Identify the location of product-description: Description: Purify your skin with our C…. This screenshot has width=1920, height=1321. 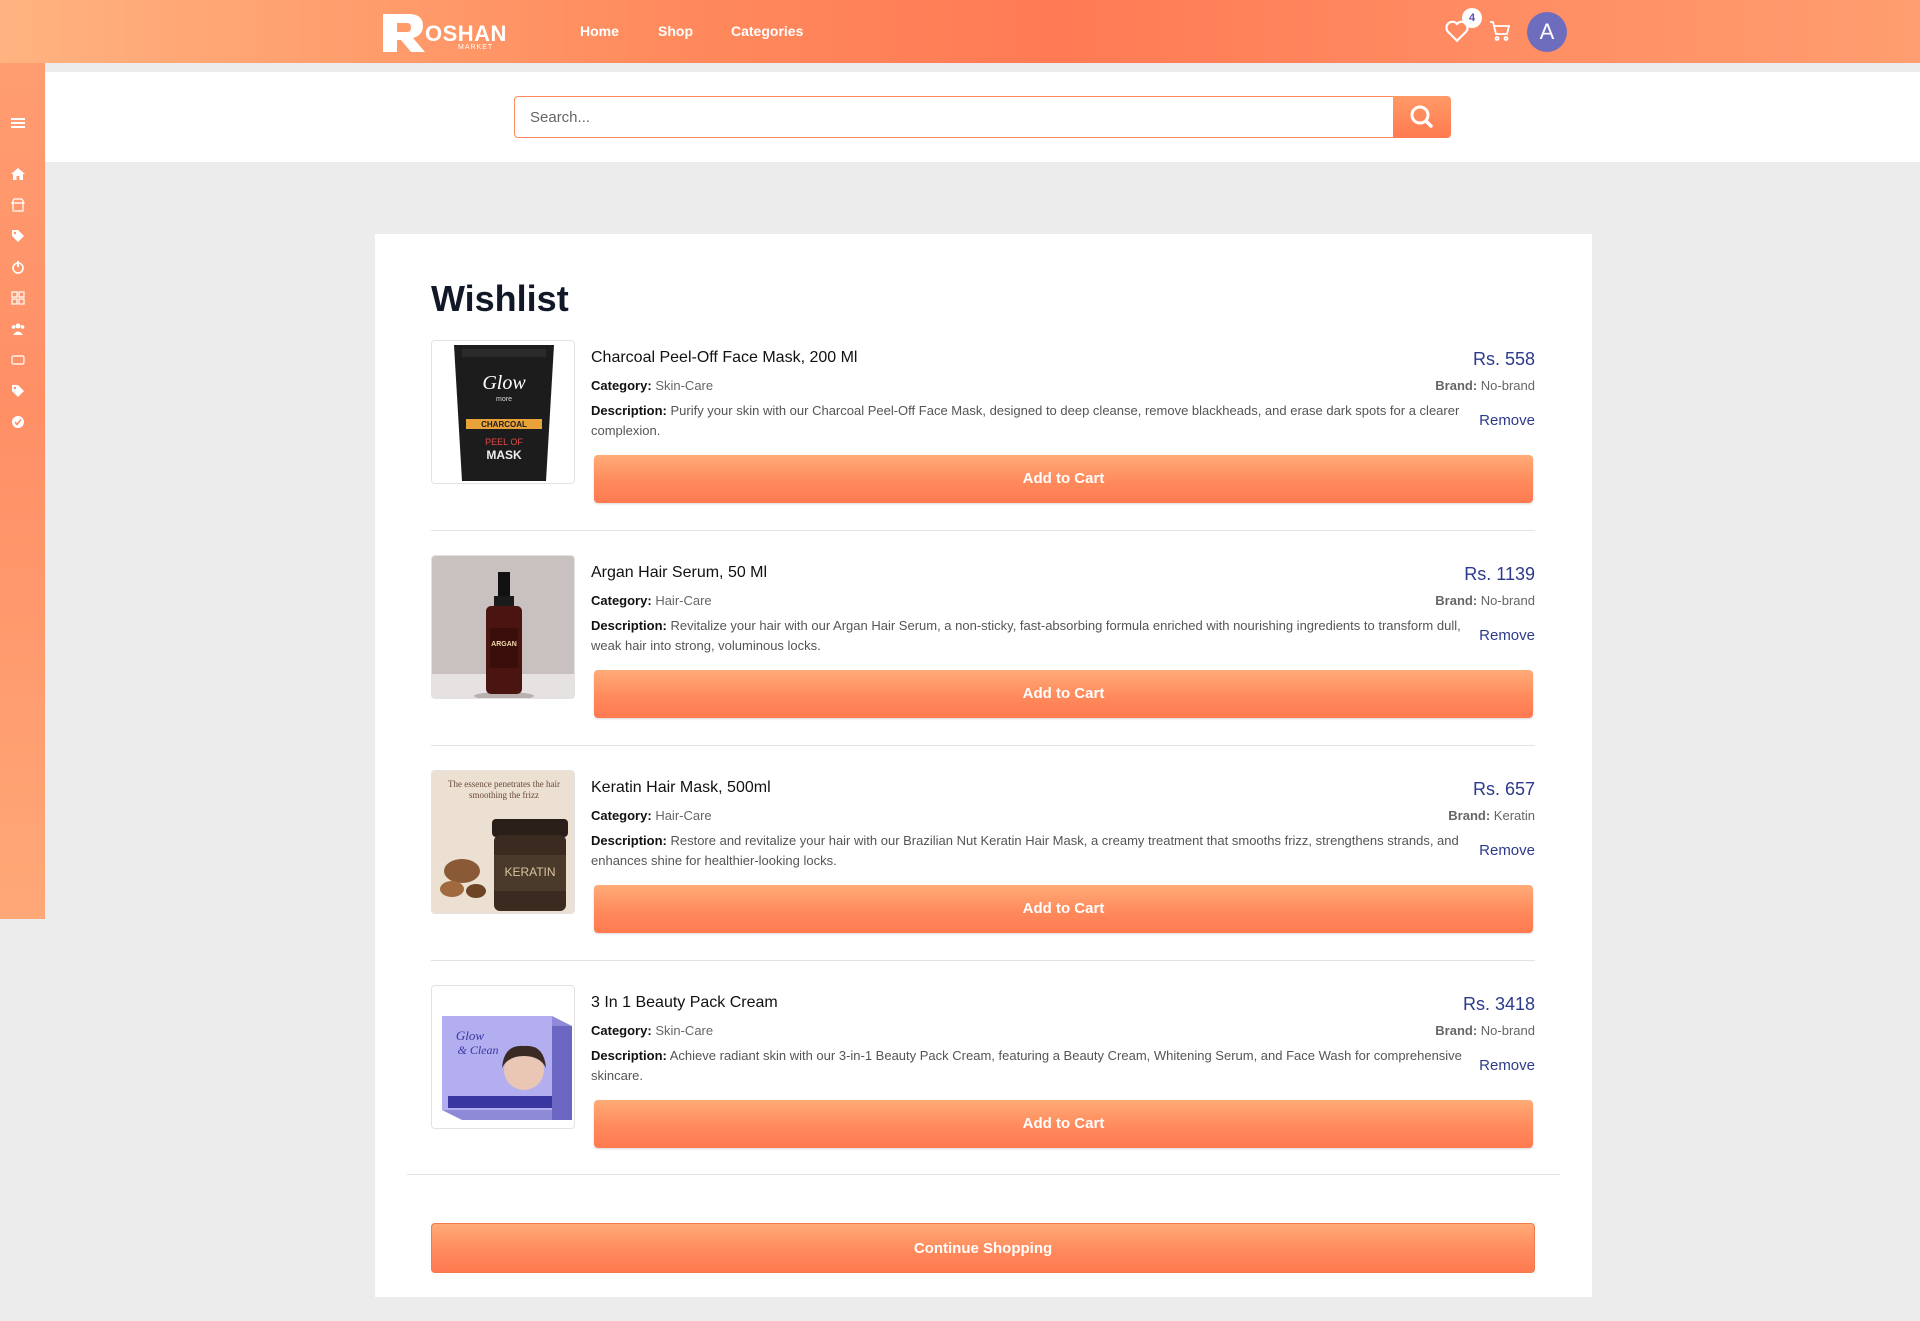
(1025, 420).